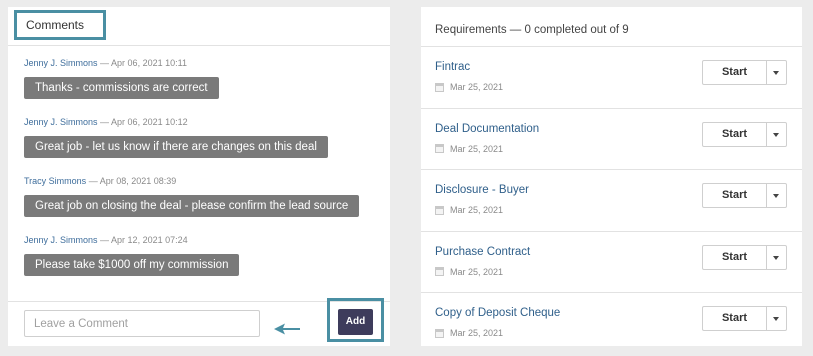 This screenshot has width=813, height=356. I want to click on requirement-title: Disclosure - Buyer, so click(482, 190).